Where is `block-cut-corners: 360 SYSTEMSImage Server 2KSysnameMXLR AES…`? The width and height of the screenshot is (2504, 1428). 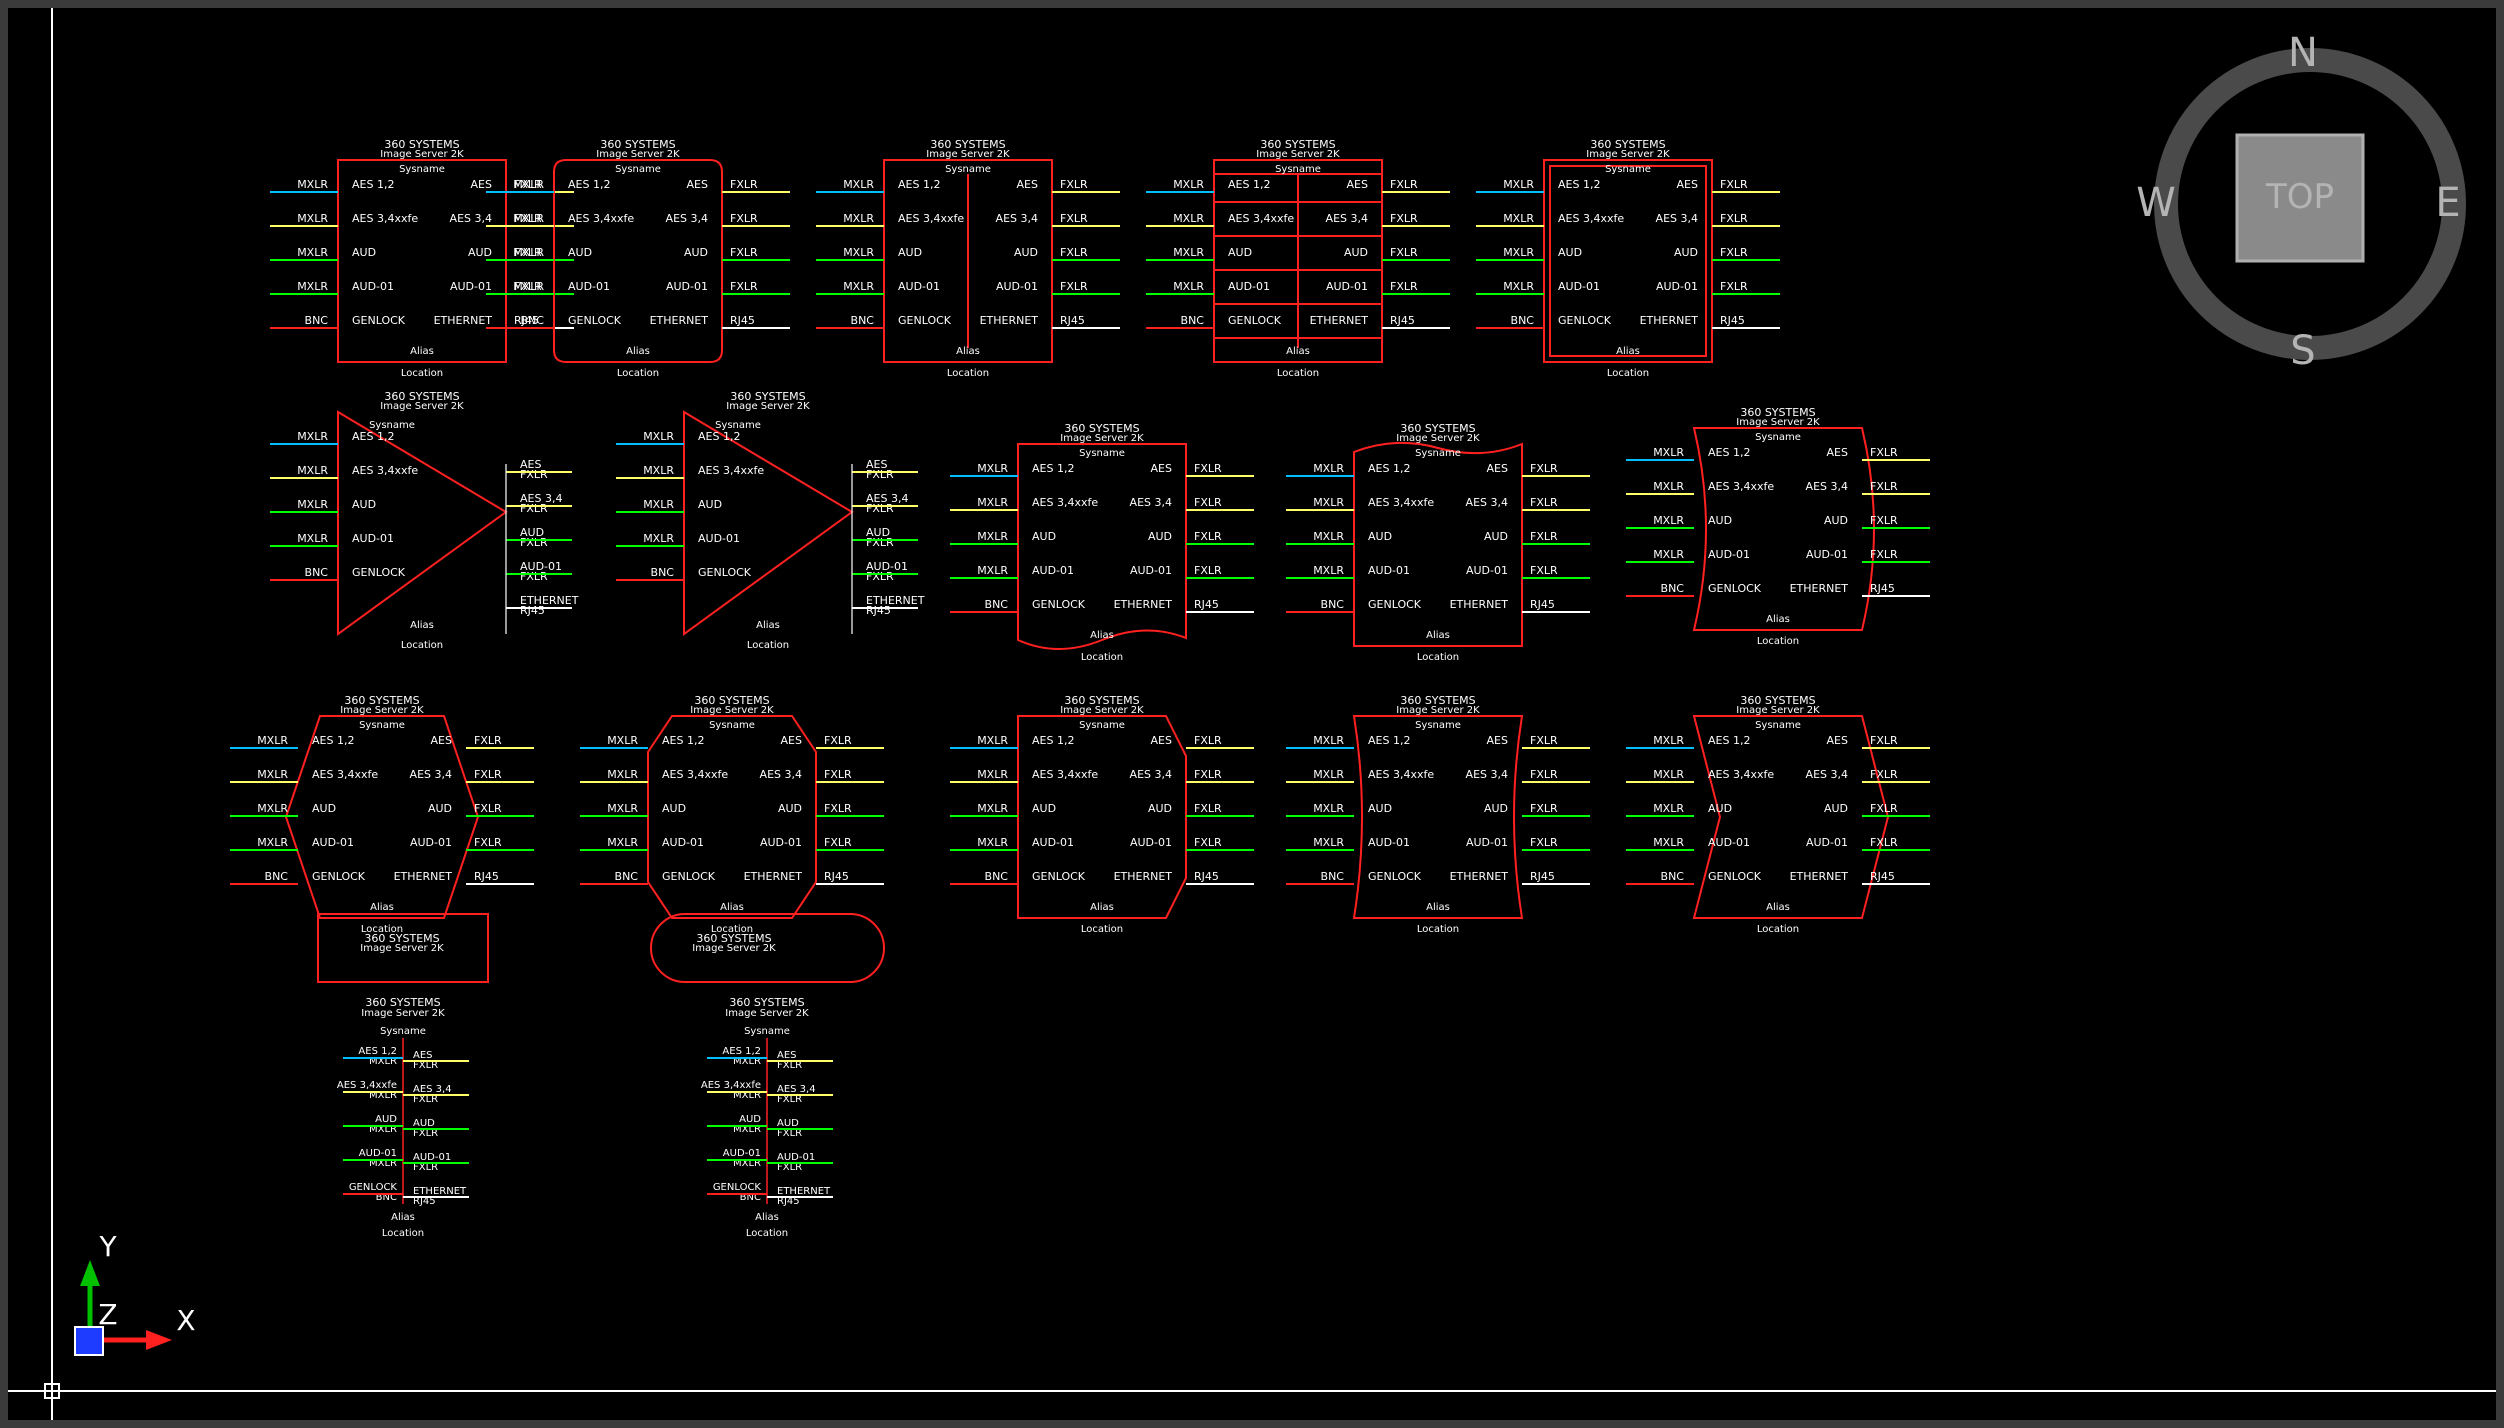 block-cut-corners: 360 SYSTEMSImage Server 2KSysnameMXLR AES… is located at coordinates (1102, 814).